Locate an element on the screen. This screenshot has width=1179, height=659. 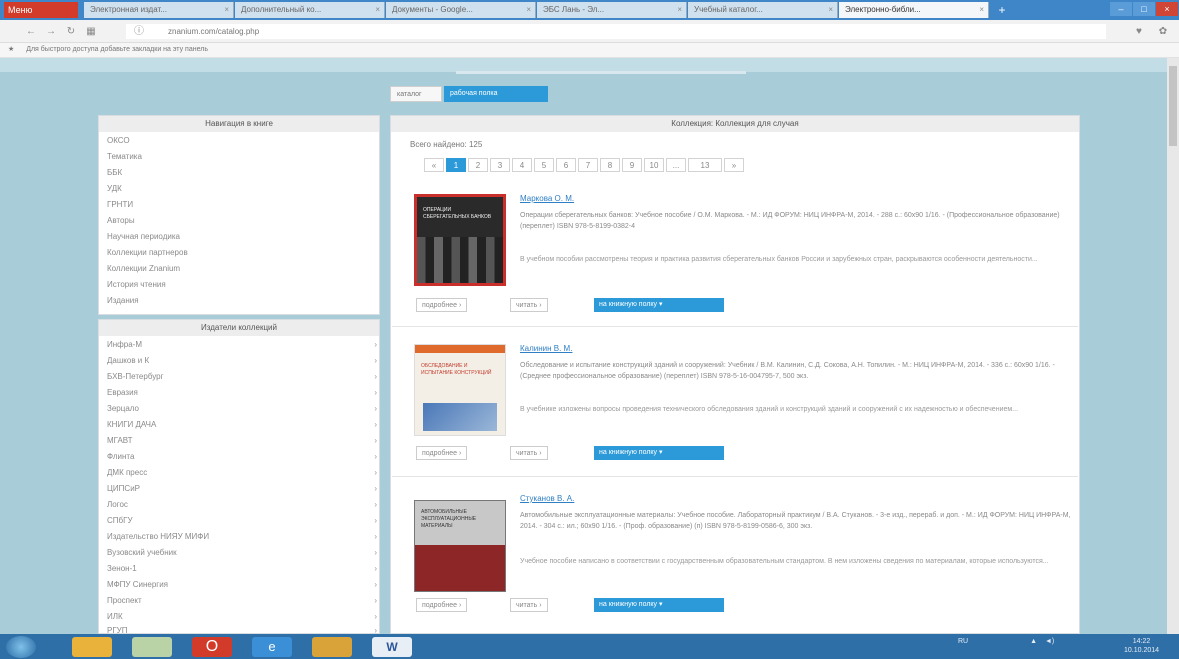
back-arrow-icon: ← is located at coordinates (31, 32).